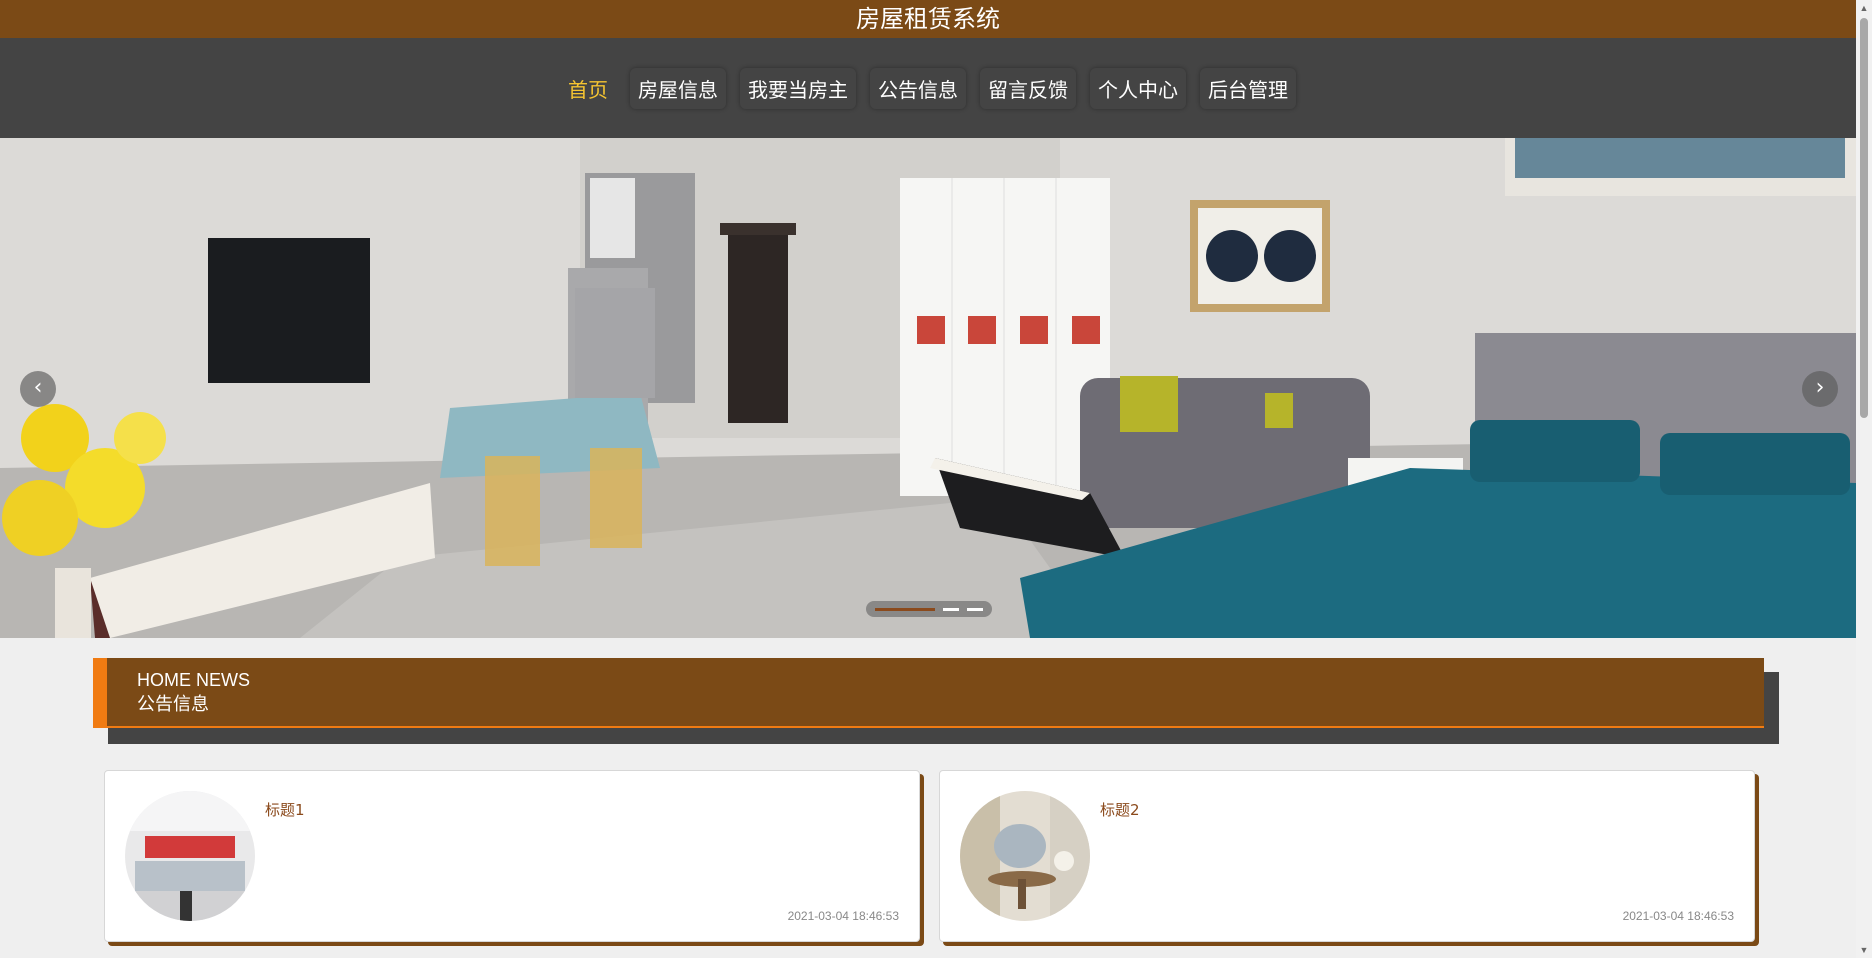 The image size is (1872, 958). Describe the element at coordinates (1028, 88) in the screenshot. I see `nav-item-feedback: 留言反馈` at that location.